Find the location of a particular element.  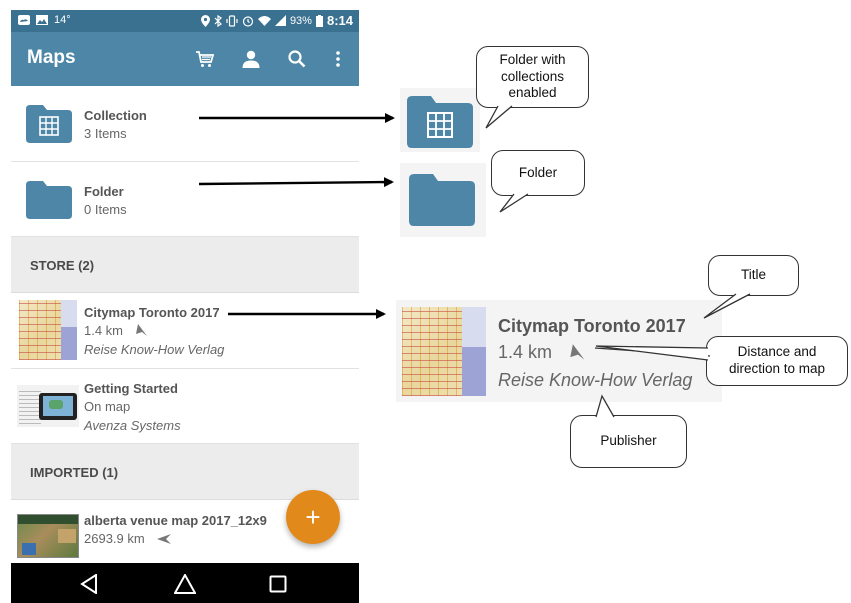

home-button is located at coordinates (185, 584).